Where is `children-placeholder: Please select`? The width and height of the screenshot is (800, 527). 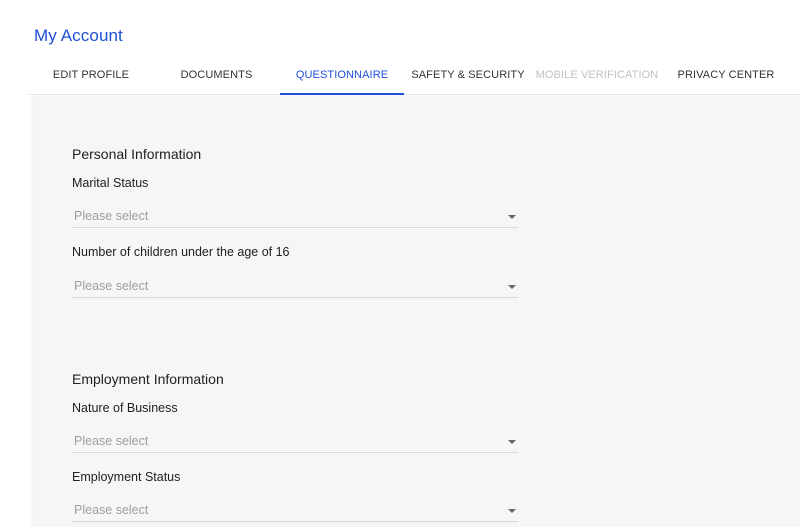 children-placeholder: Please select is located at coordinates (111, 286).